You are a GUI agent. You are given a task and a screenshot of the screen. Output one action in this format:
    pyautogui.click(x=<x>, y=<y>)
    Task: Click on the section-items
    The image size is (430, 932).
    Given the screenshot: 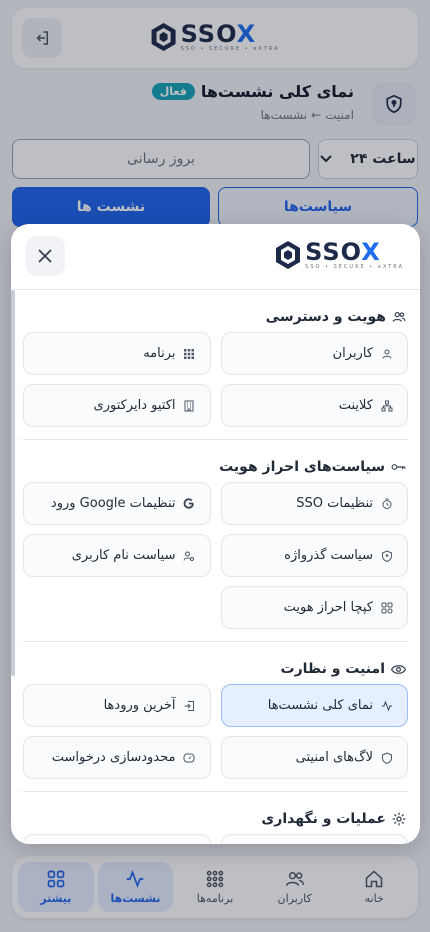 What is the action you would take?
    pyautogui.click(x=215, y=839)
    